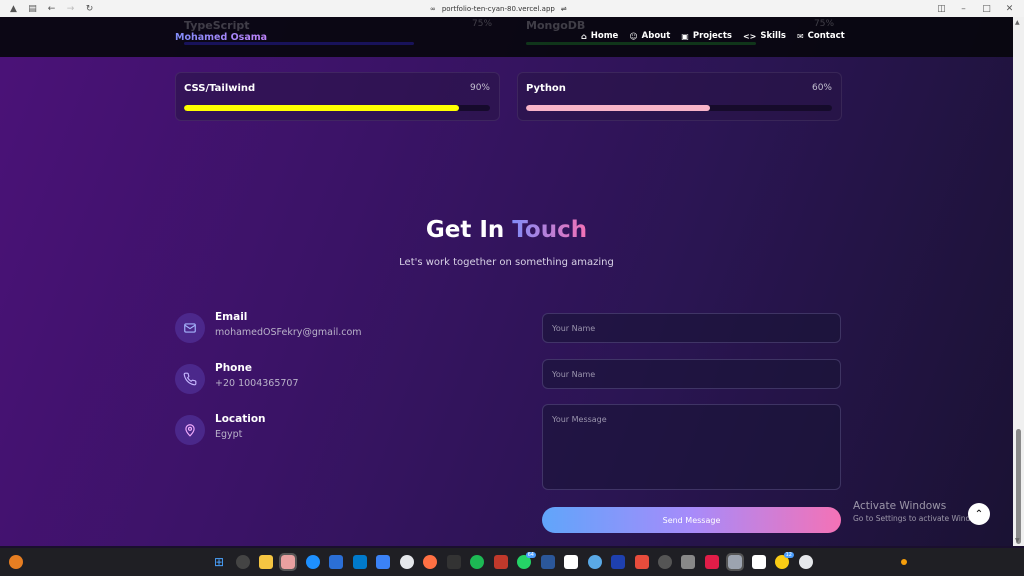 Image resolution: width=1024 pixels, height=576 pixels. What do you see at coordinates (506, 230) in the screenshot?
I see `section-title: Get In Touch` at bounding box center [506, 230].